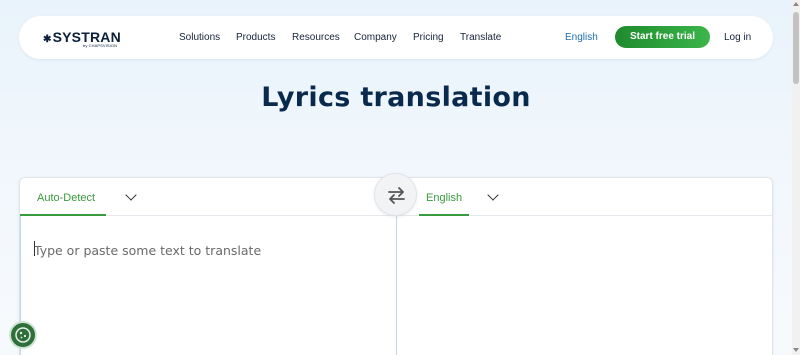 The height and width of the screenshot is (355, 800). Describe the element at coordinates (480, 38) in the screenshot. I see `nav-translate: Translate` at that location.